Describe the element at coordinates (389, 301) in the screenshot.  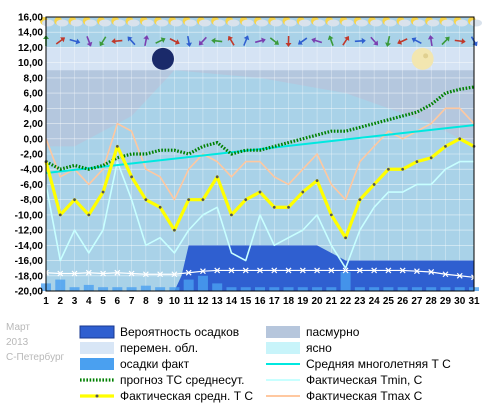
I see `x-tick-label: 25` at that location.